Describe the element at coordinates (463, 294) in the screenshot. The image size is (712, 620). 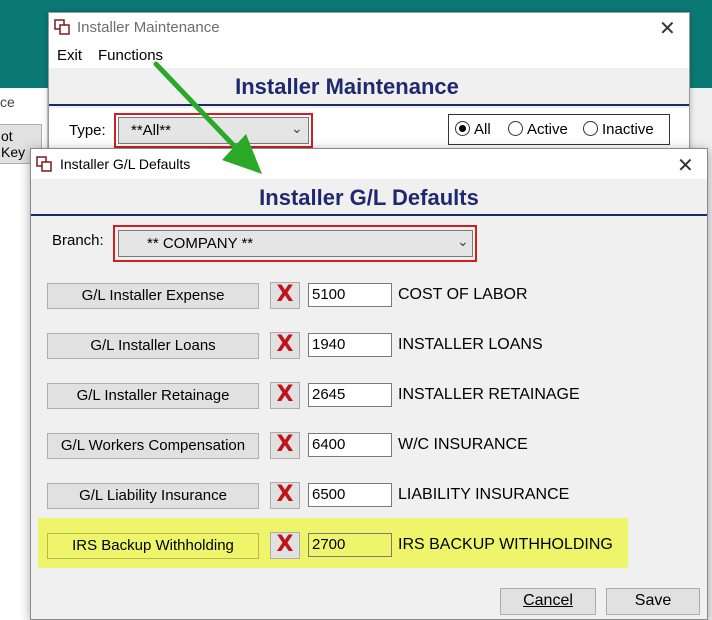
I see `account-description-expense: COST OF LABOR` at that location.